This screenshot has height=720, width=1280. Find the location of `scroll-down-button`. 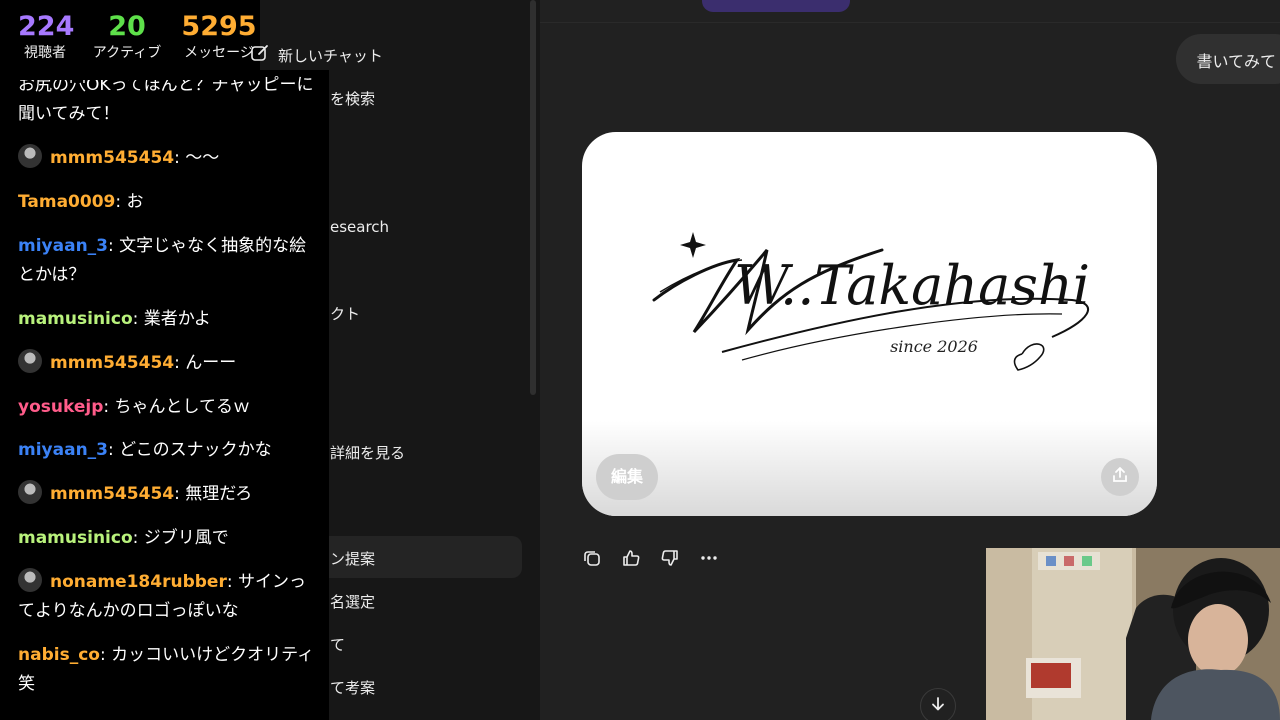

scroll-down-button is located at coordinates (938, 704).